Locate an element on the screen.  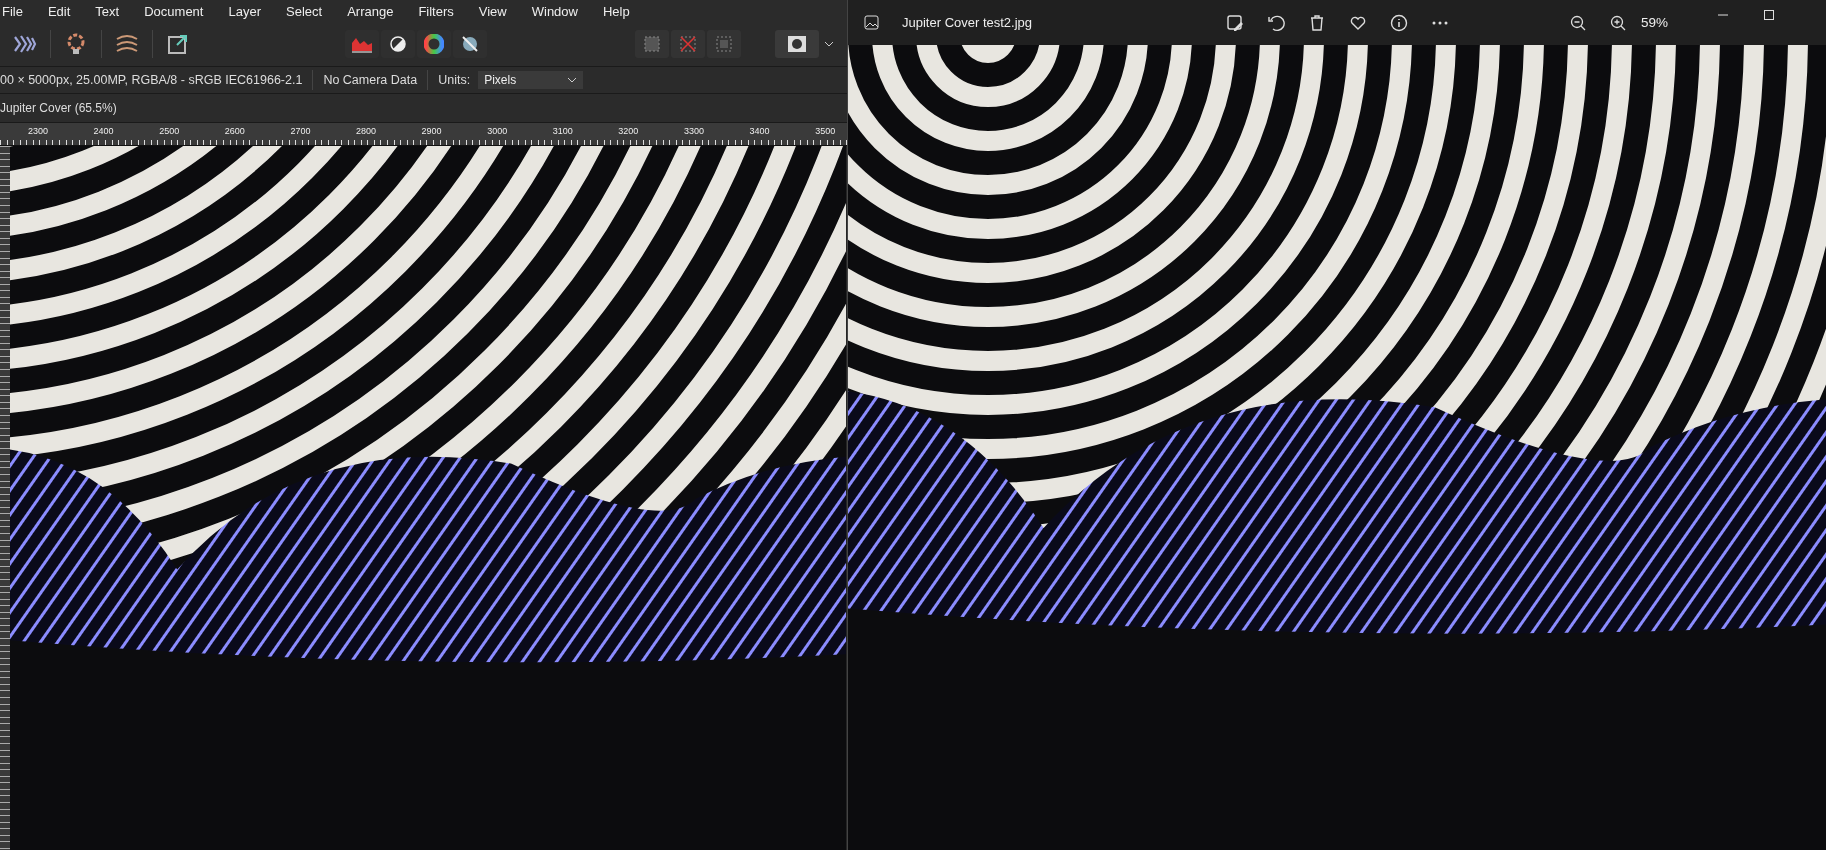
ruler-label: 2800 is located at coordinates (366, 131).